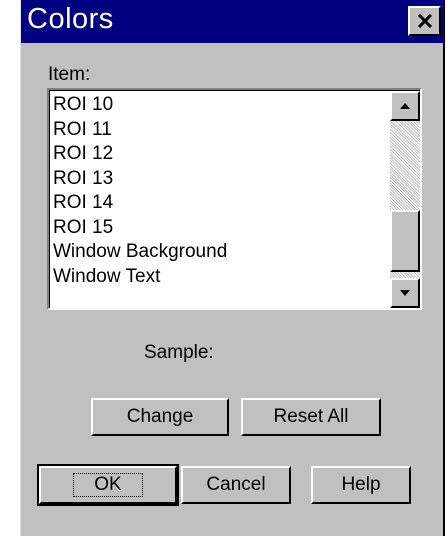 This screenshot has height=536, width=447. What do you see at coordinates (311, 417) in the screenshot?
I see `reset-all-button: Reset All` at bounding box center [311, 417].